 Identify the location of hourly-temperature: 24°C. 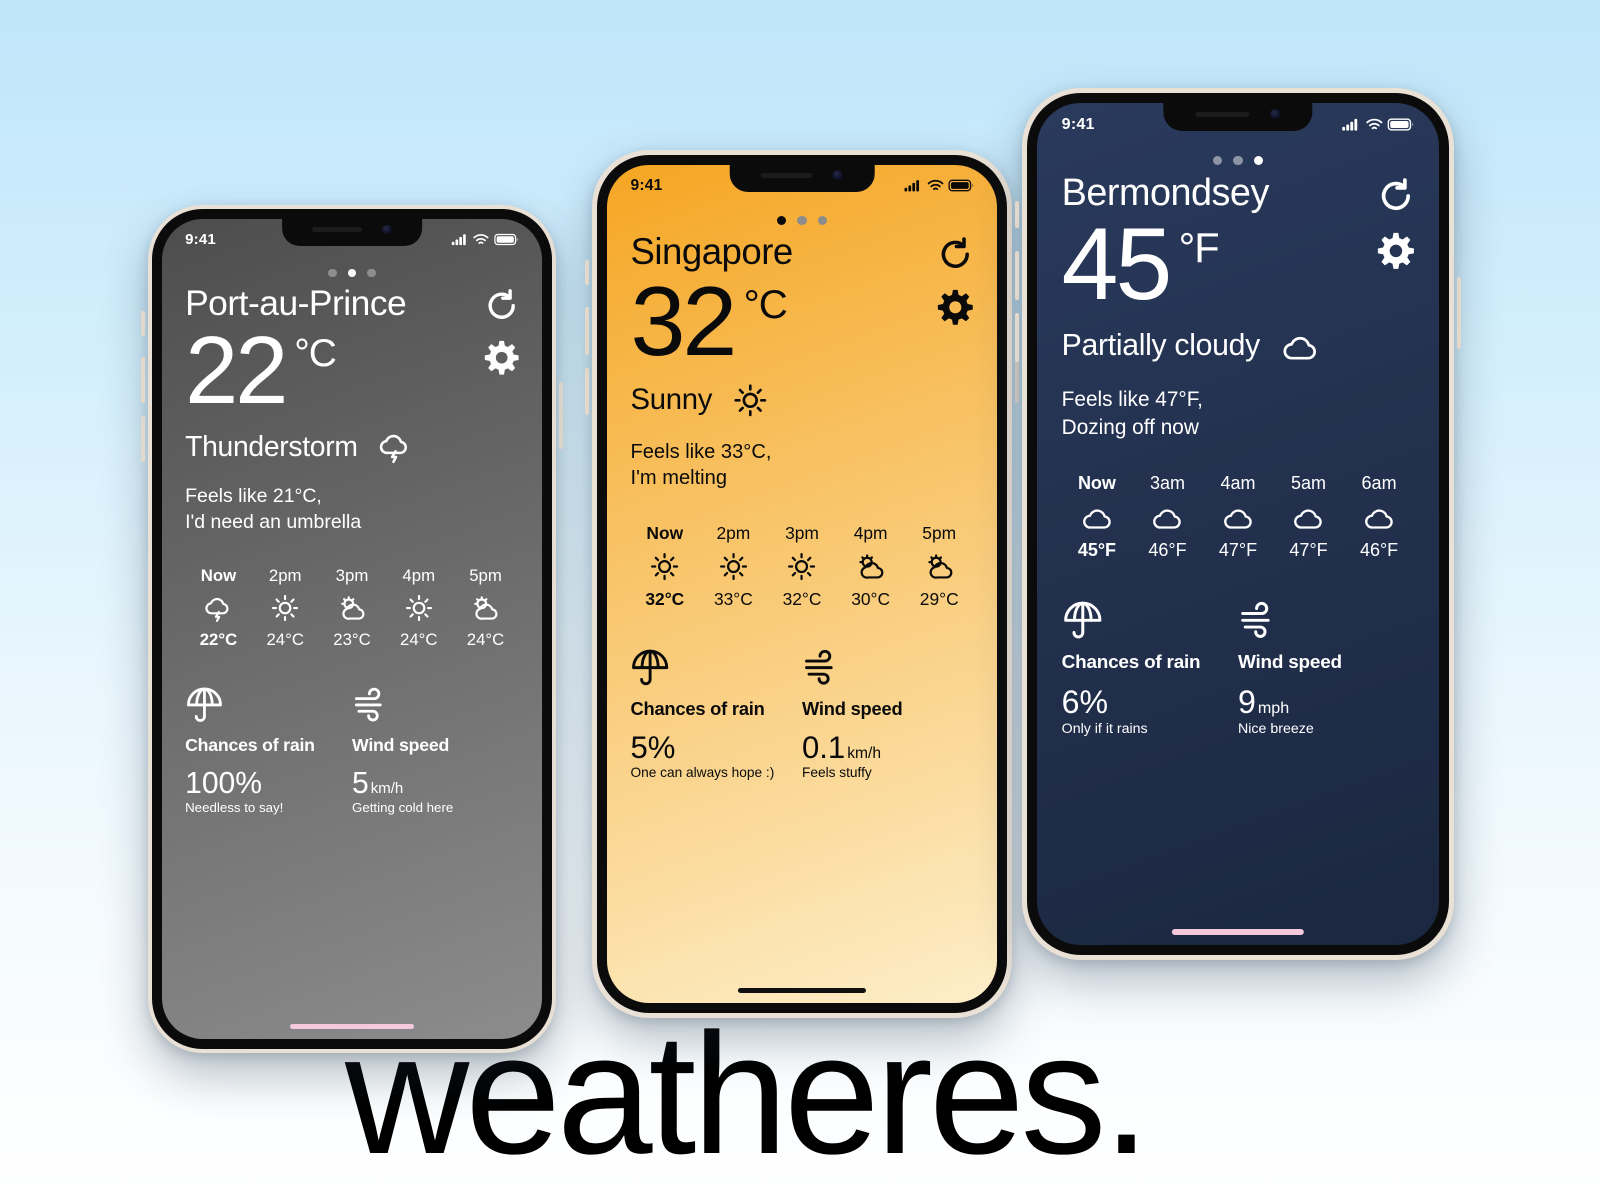
(419, 639).